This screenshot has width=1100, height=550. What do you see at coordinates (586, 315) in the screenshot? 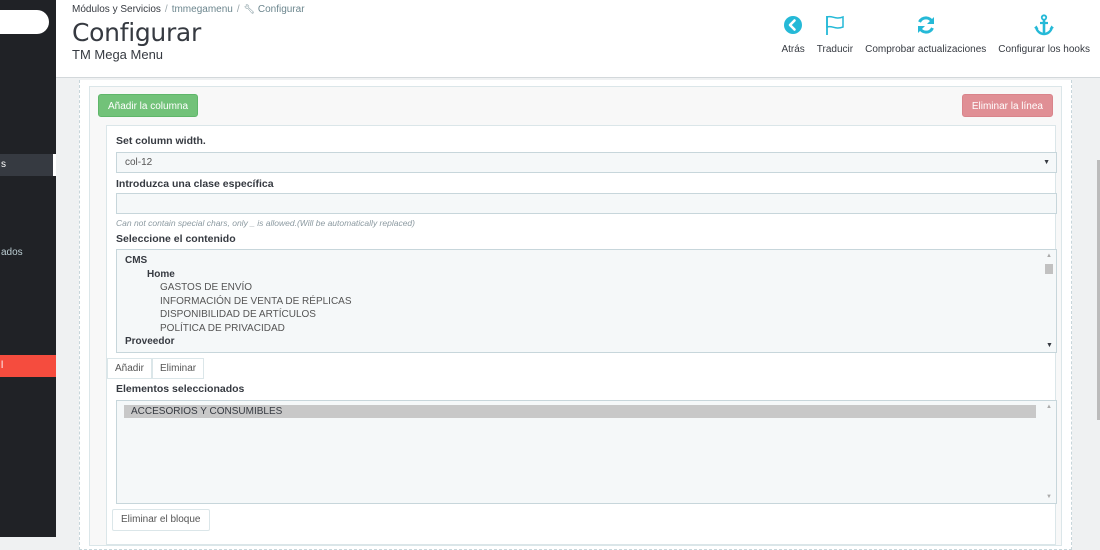
I see `list-item: DISPONIBILIDAD DE ARTÍCULOS` at bounding box center [586, 315].